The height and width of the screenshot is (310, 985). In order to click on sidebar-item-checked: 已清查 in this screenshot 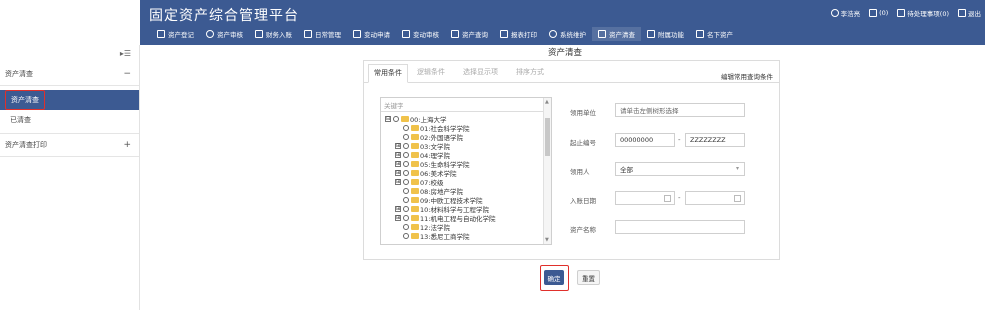, I will do `click(69, 120)`.